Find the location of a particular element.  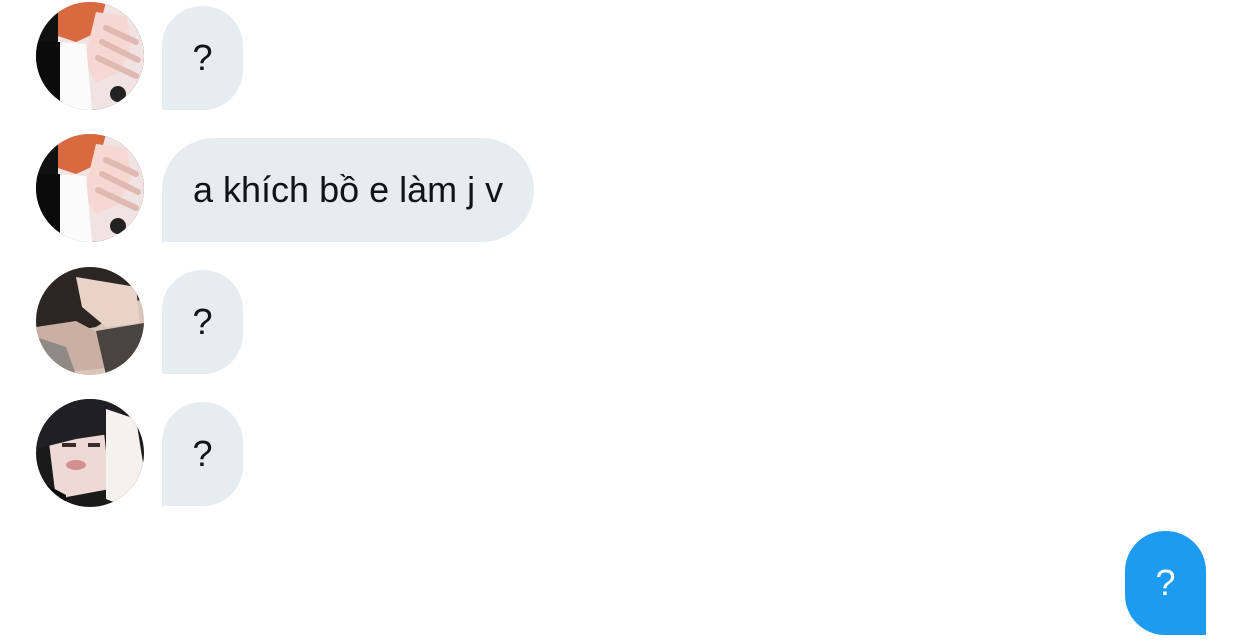

avatar-dark-hair-hand-image is located at coordinates (90, 321).